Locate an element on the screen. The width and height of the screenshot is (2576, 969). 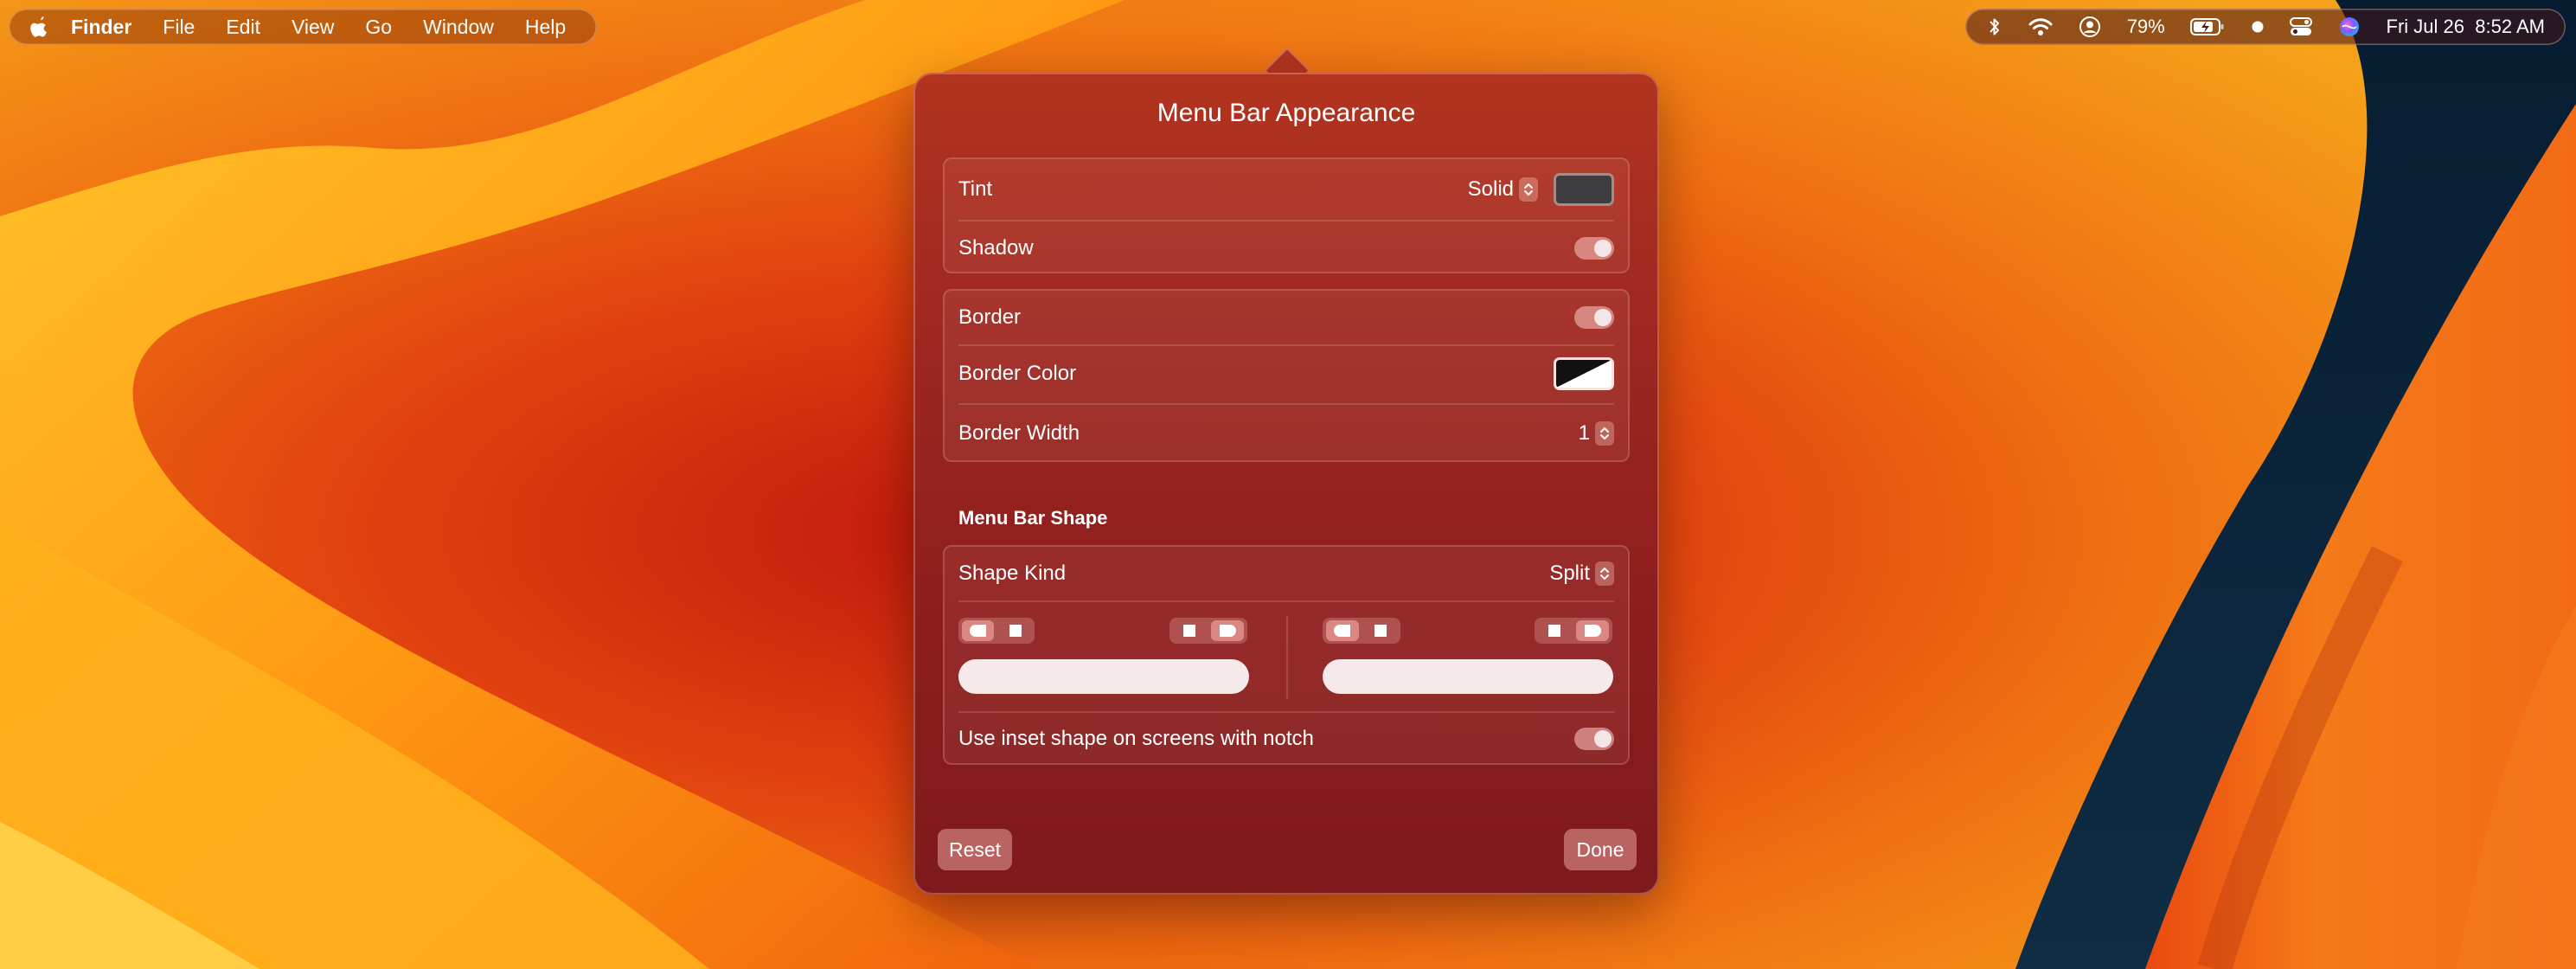
menu-window: Window is located at coordinates (458, 27).